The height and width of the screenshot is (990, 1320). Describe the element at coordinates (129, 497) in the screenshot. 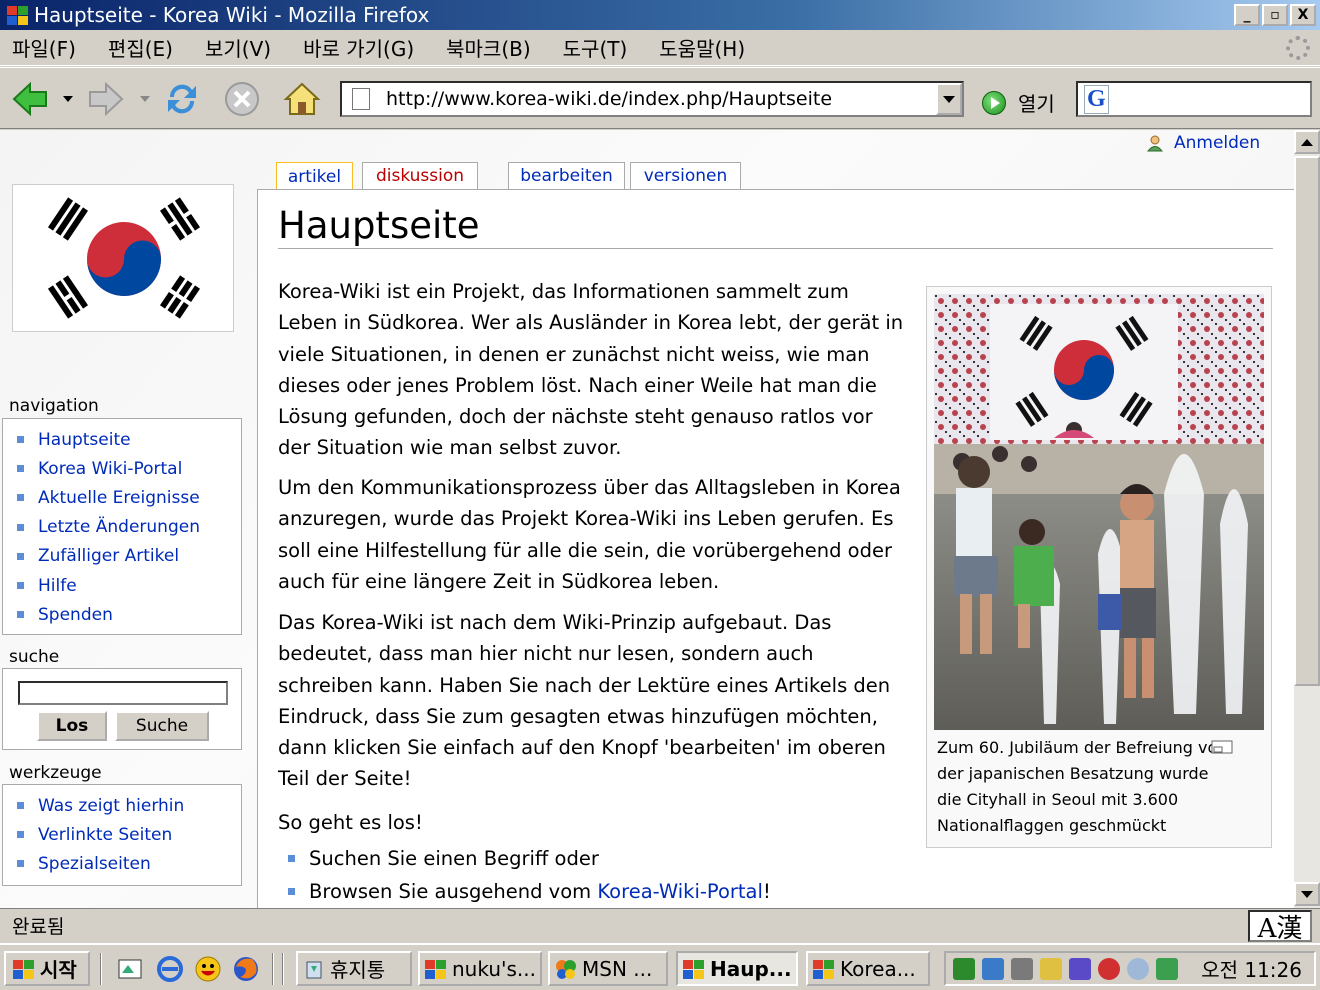

I see `nav-item-current-events: Aktuelle Ereignisse` at that location.